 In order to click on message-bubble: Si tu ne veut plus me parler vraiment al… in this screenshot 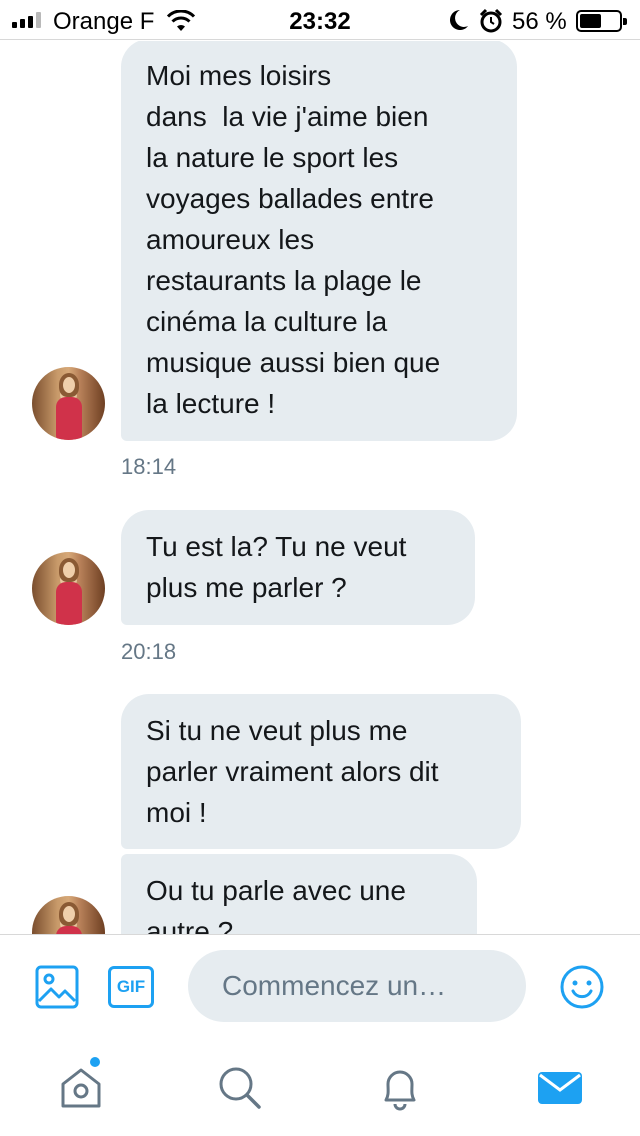, I will do `click(321, 771)`.